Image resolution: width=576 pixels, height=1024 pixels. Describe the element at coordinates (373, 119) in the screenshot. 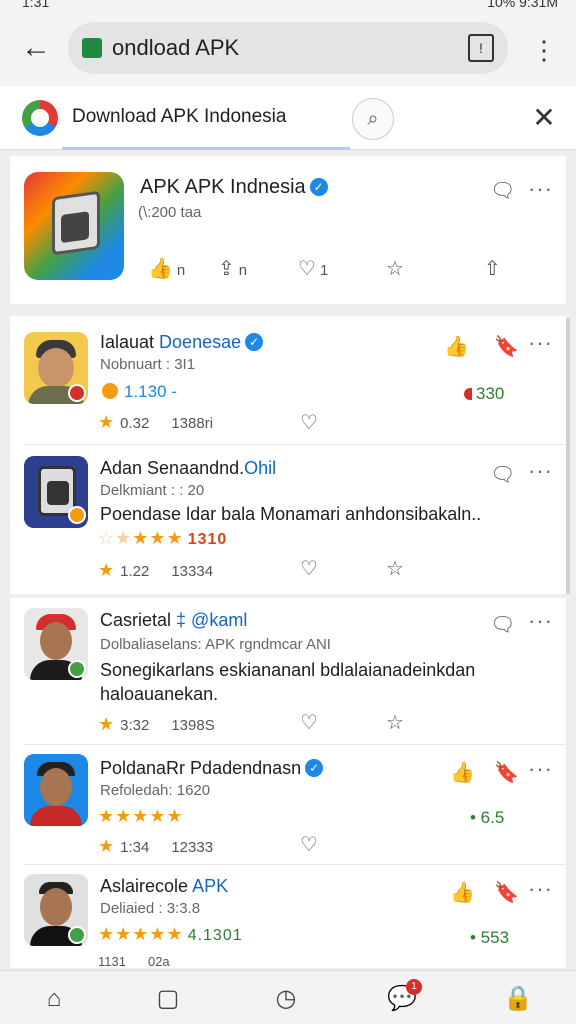

I see `search-icon: ⌕` at that location.